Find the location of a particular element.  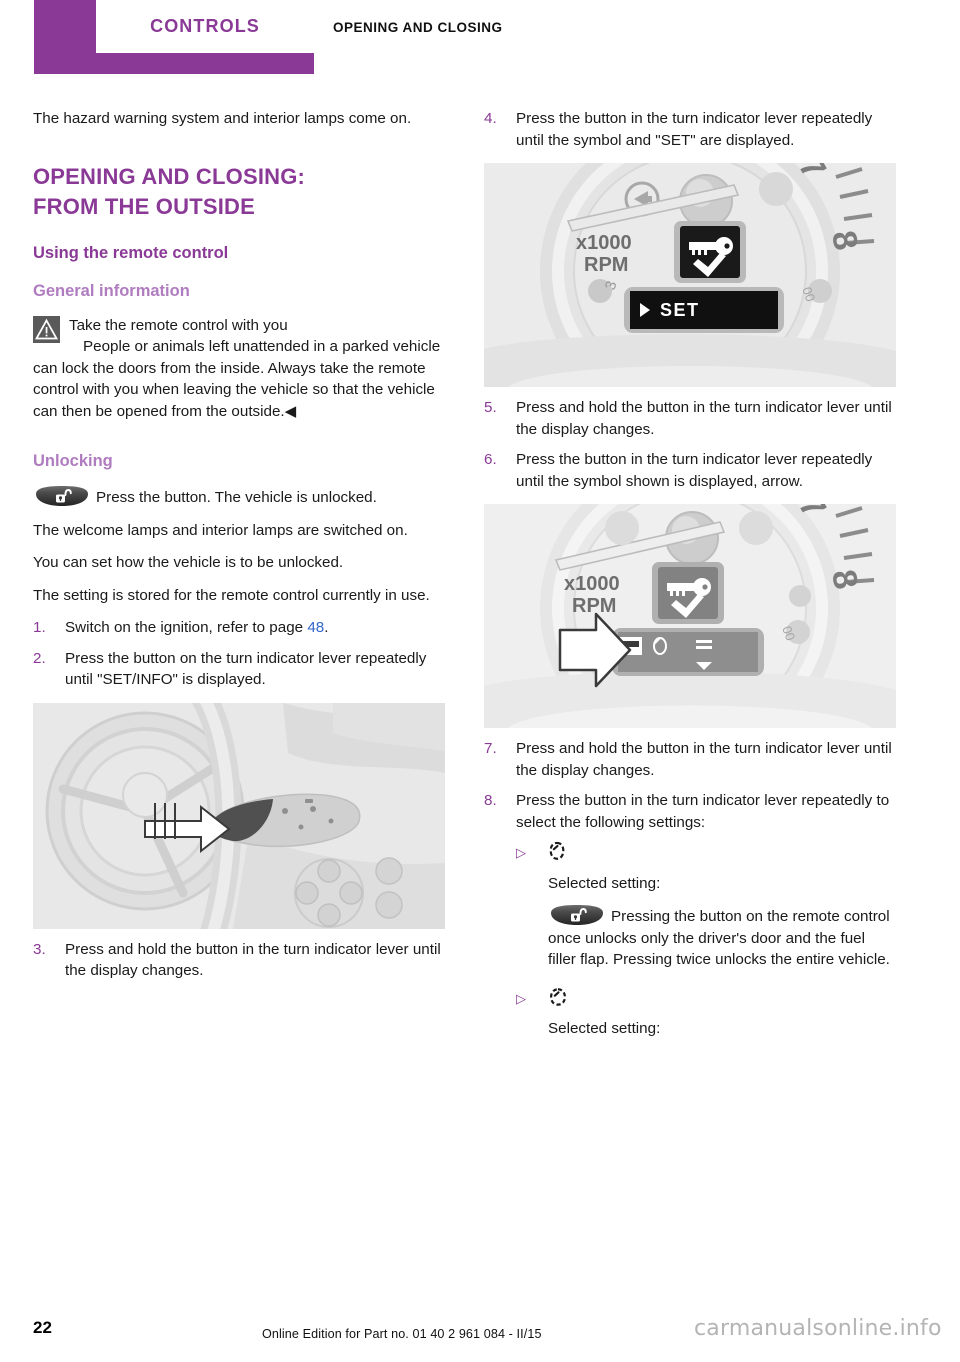

page-title-line2: FROM THE OUTSIDE is located at coordinates (144, 206).